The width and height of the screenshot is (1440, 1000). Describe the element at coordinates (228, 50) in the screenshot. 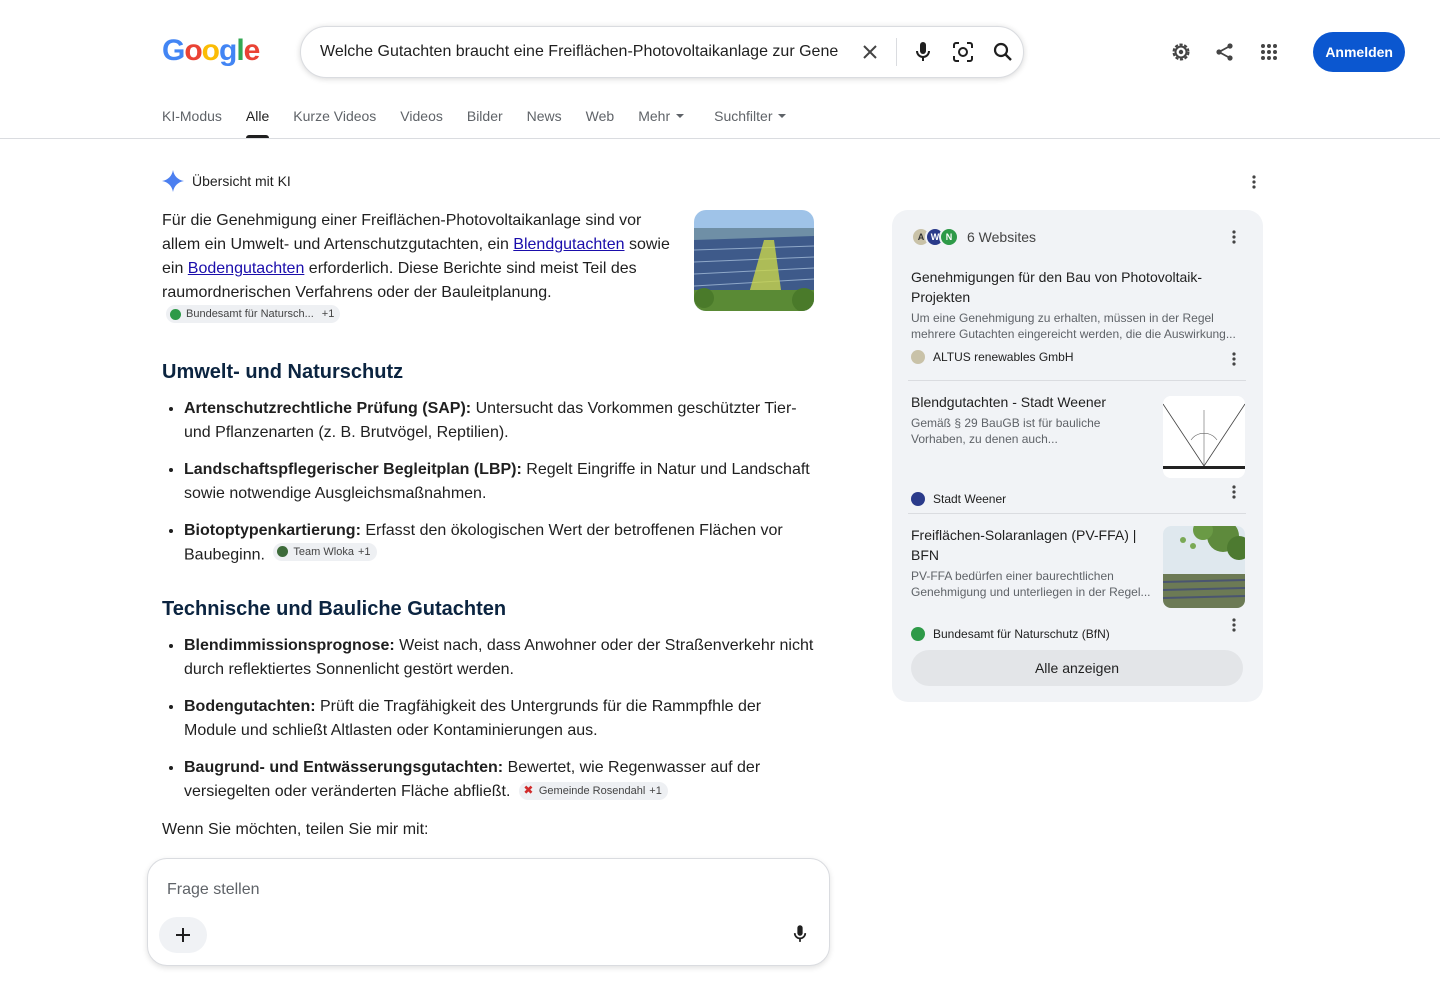

I see `logo-letter: g` at that location.